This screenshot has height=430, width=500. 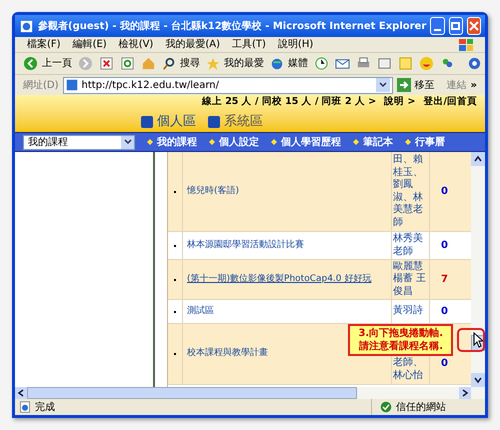 What do you see at coordinates (478, 269) in the screenshot?
I see `vertical-scrollbar` at bounding box center [478, 269].